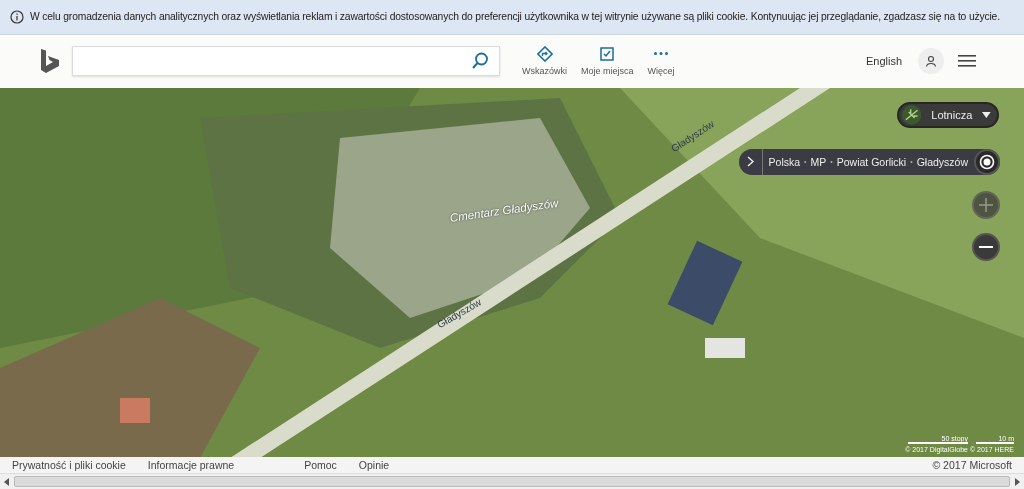 Image resolution: width=1024 pixels, height=489 pixels. What do you see at coordinates (504, 210) in the screenshot?
I see `map-label: Cmentarz Gładyszów` at bounding box center [504, 210].